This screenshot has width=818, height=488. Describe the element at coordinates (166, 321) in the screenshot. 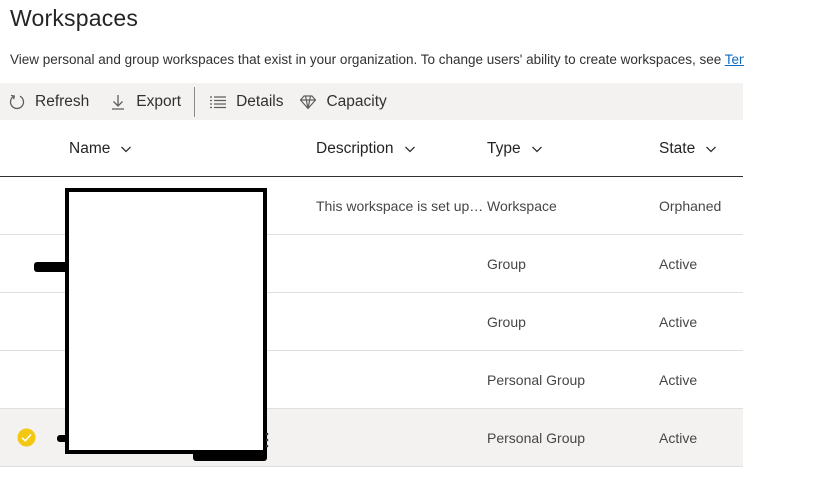

I see `redaction-box` at that location.